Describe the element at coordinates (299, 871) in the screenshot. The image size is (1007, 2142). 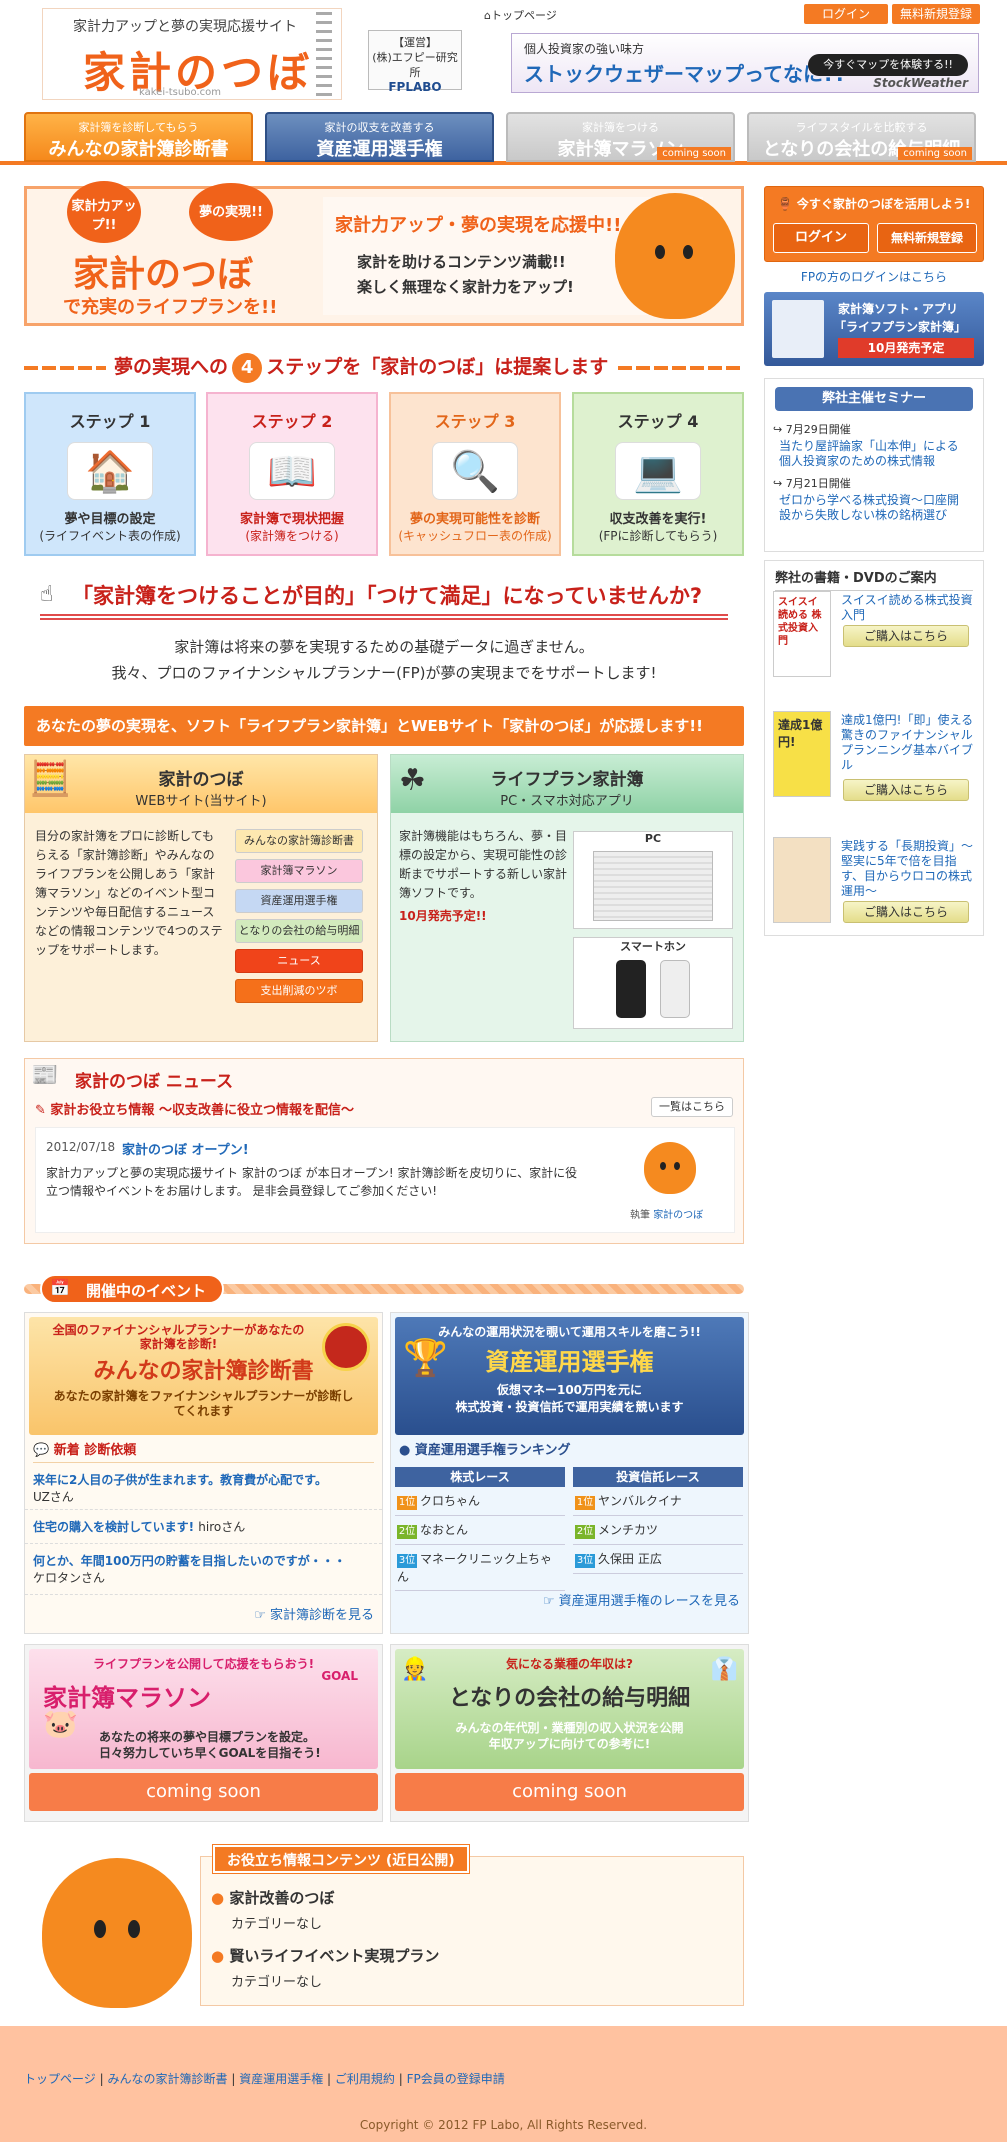
I see `panel-link-marathon: 家計簿マラソン` at that location.